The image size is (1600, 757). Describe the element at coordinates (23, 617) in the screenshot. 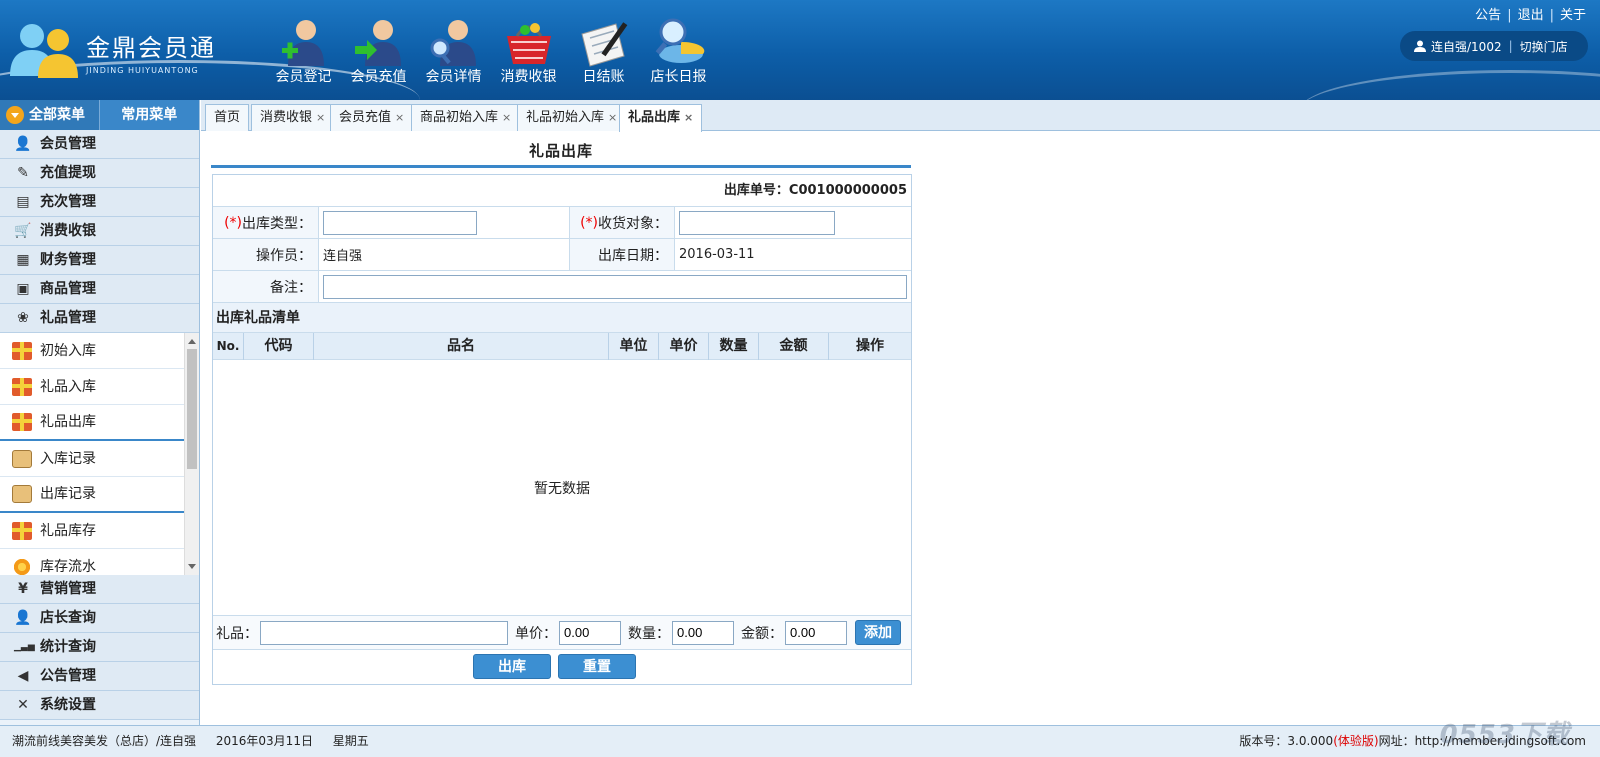

I see `user-icon: 👤` at that location.